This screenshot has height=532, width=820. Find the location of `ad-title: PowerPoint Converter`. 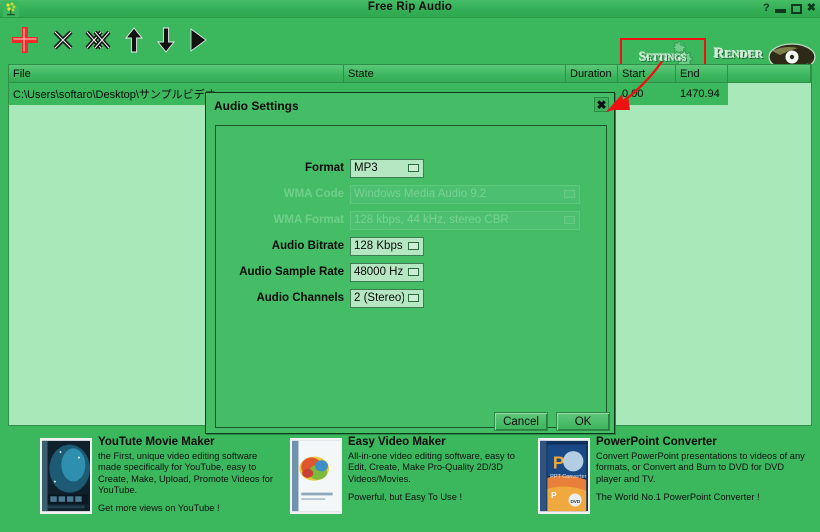

ad-title: PowerPoint Converter is located at coordinates (702, 442).